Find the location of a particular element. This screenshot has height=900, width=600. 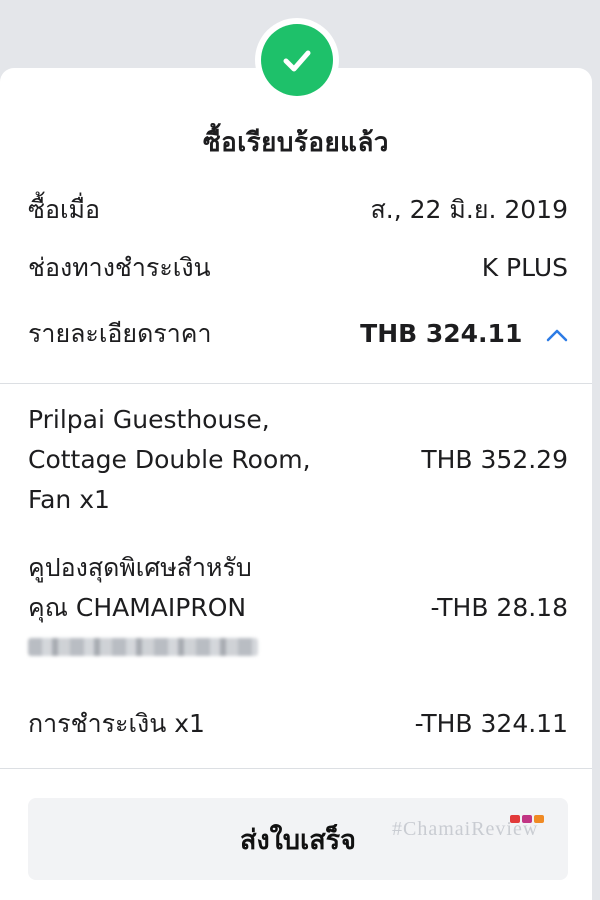

instagram-icon is located at coordinates (527, 819).